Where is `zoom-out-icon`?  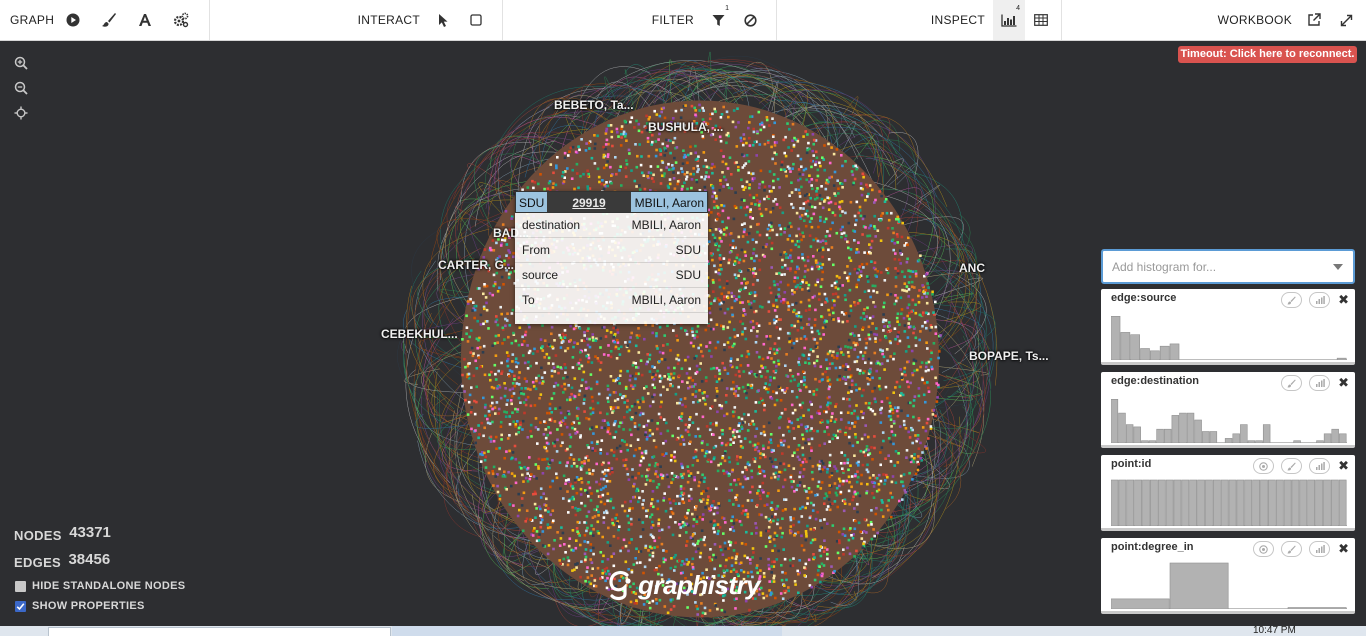
zoom-out-icon is located at coordinates (21, 88).